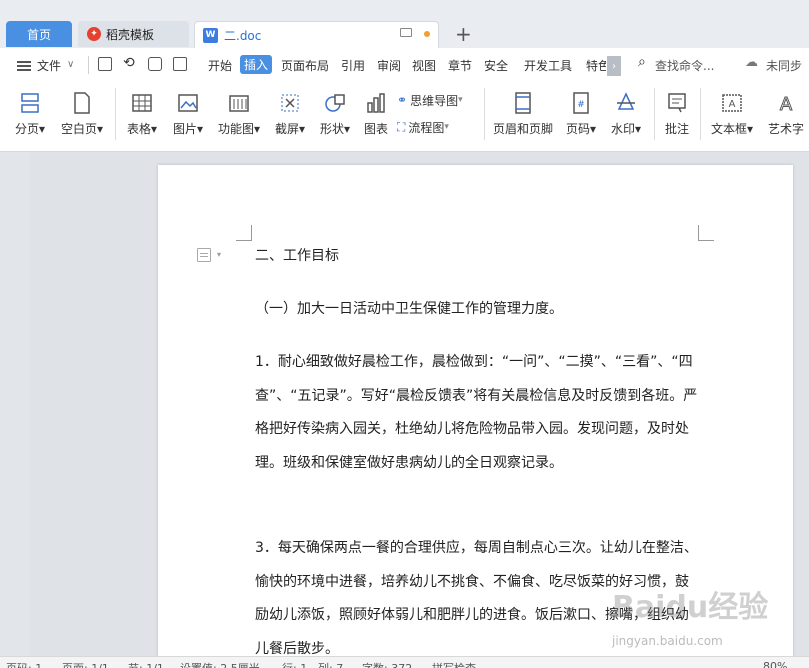 The height and width of the screenshot is (668, 809). What do you see at coordinates (335, 117) in the screenshot?
I see `shape-button: 形状▾` at bounding box center [335, 117].